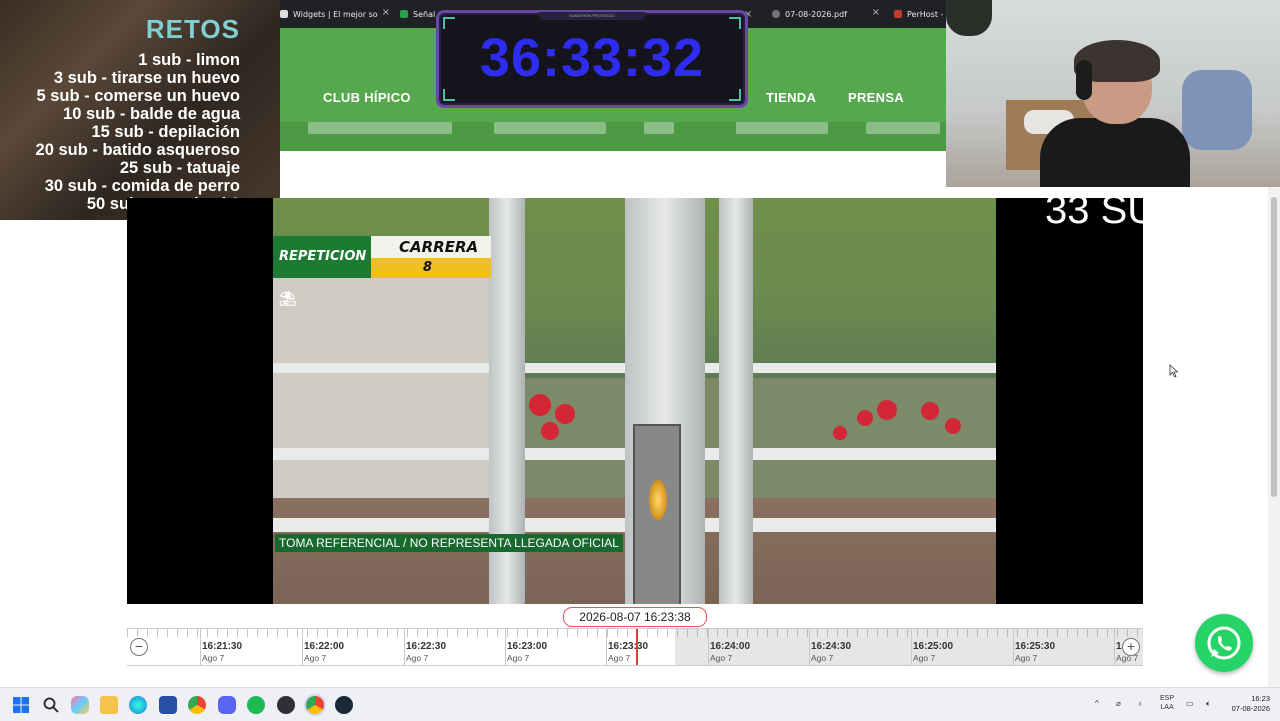  What do you see at coordinates (222, 646) in the screenshot?
I see `timeline-mark-time: 16:21:30` at bounding box center [222, 646].